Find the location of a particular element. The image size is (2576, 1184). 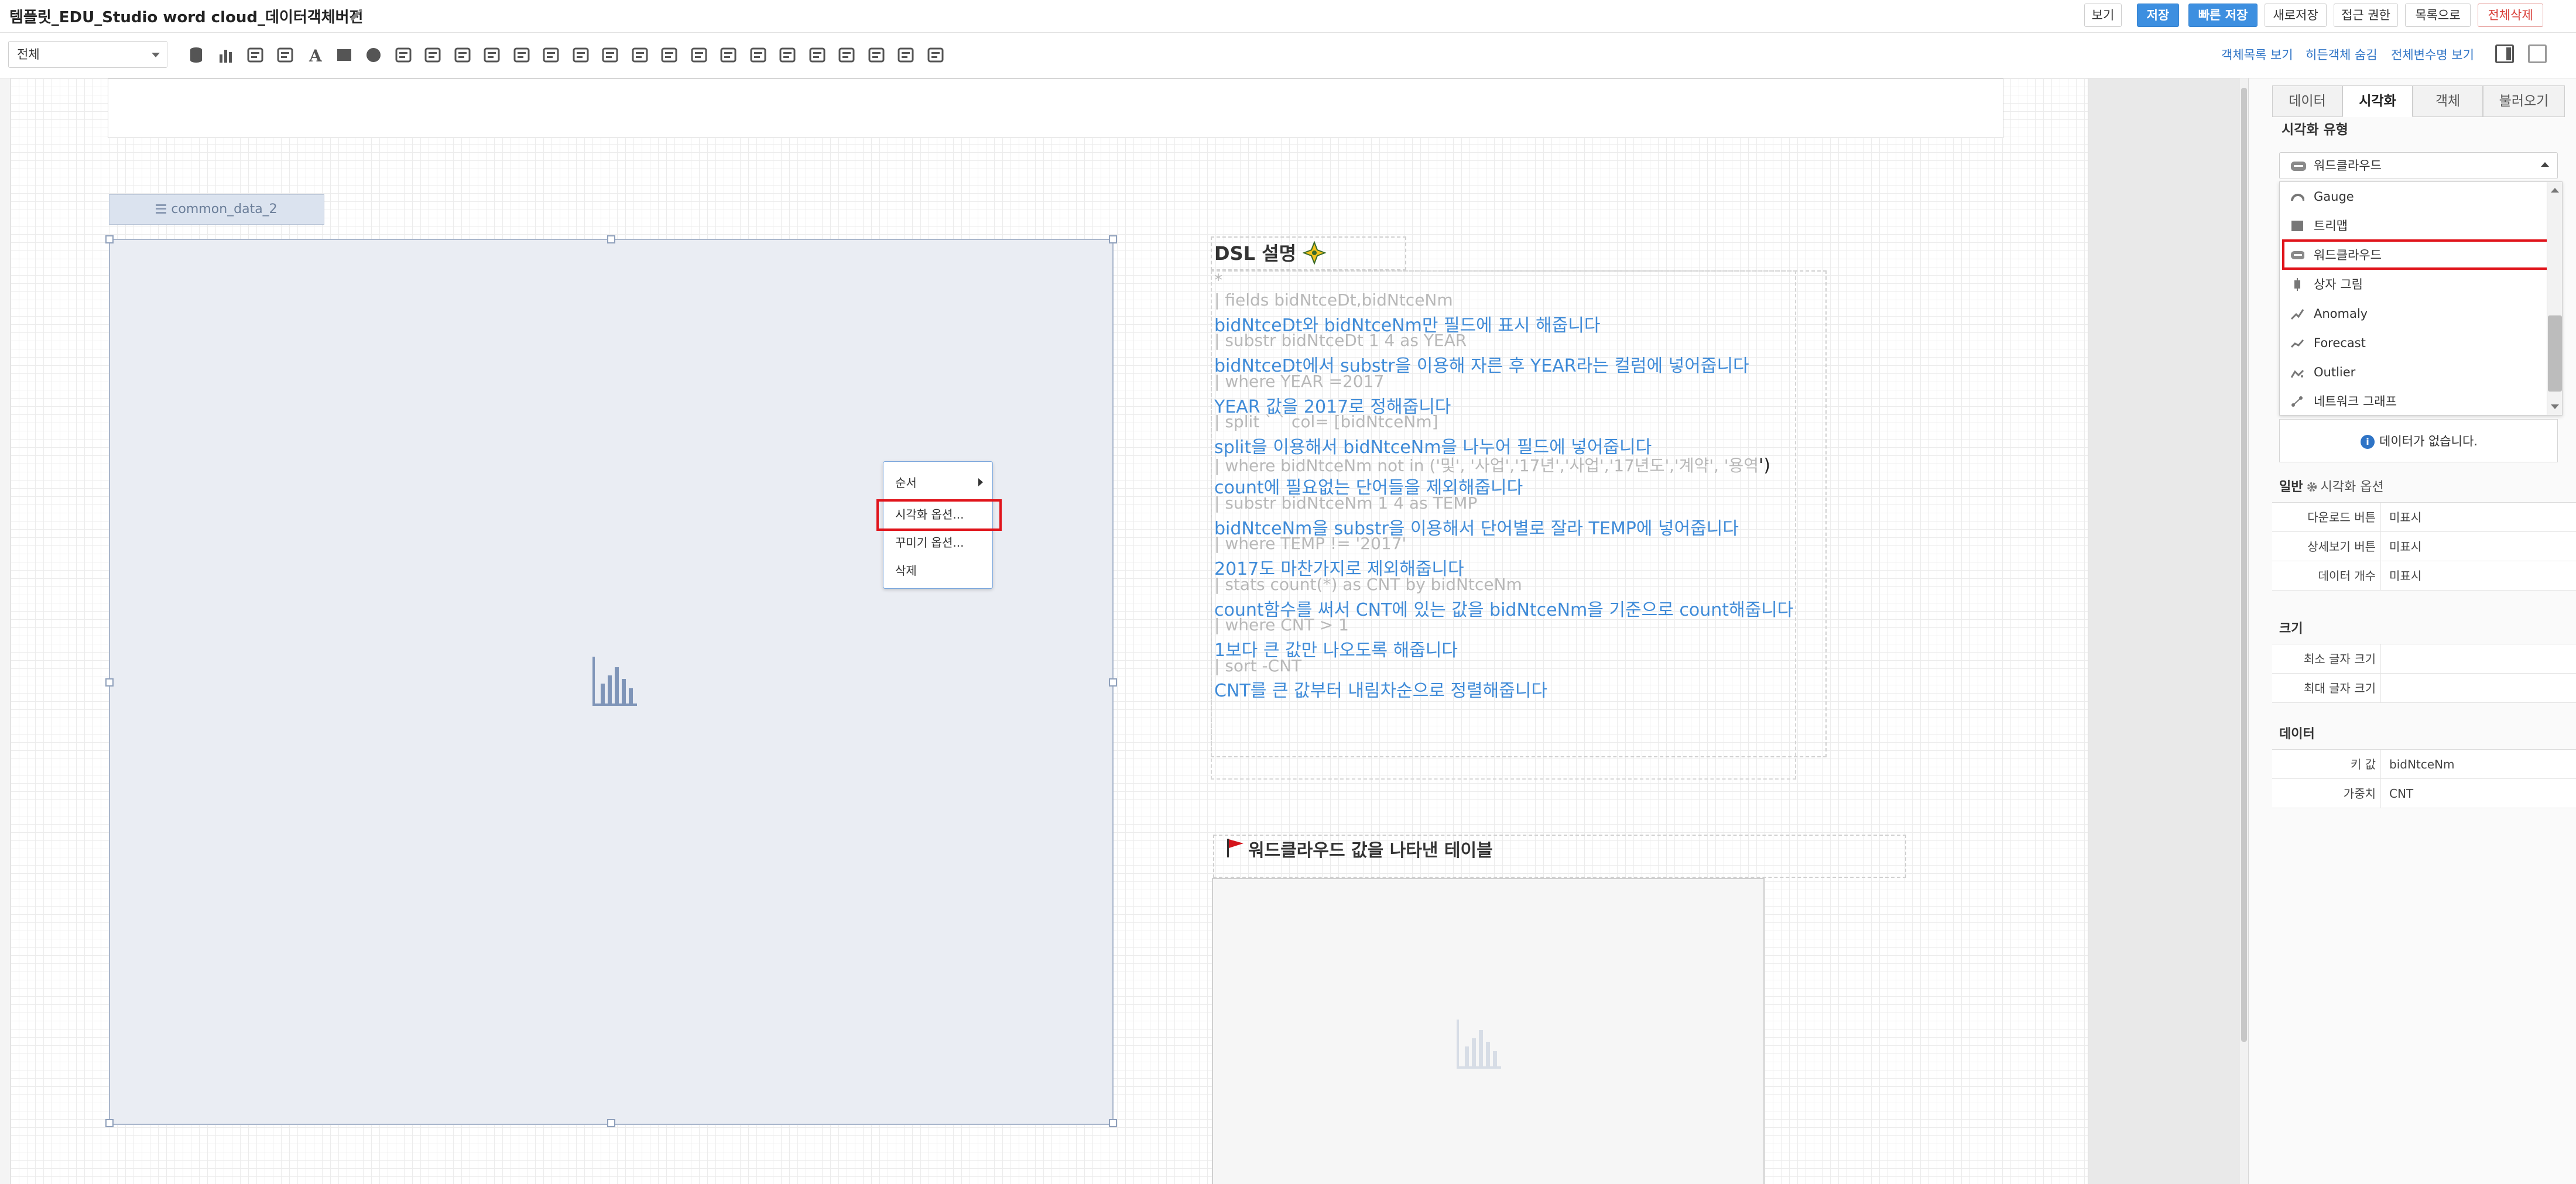

canvas-scrollbar-thumb is located at coordinates (2244, 565).